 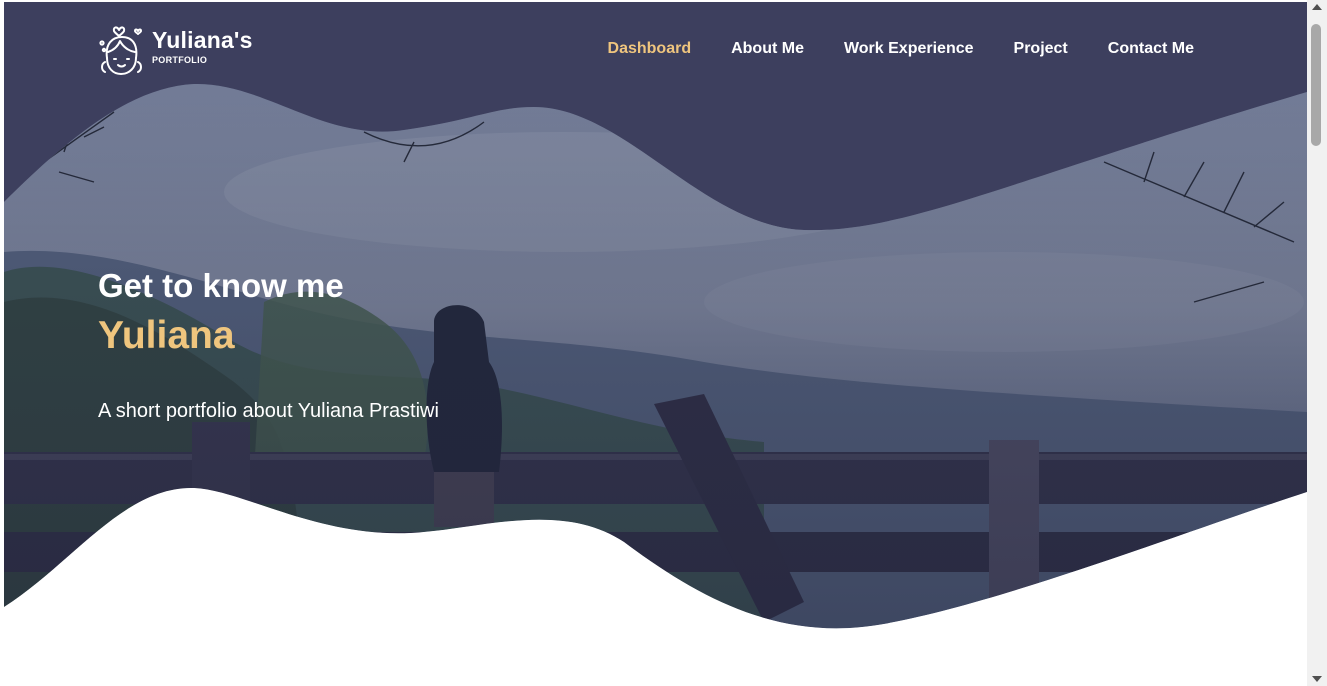 What do you see at coordinates (767, 49) in the screenshot?
I see `nav-link-about-me: About Me` at bounding box center [767, 49].